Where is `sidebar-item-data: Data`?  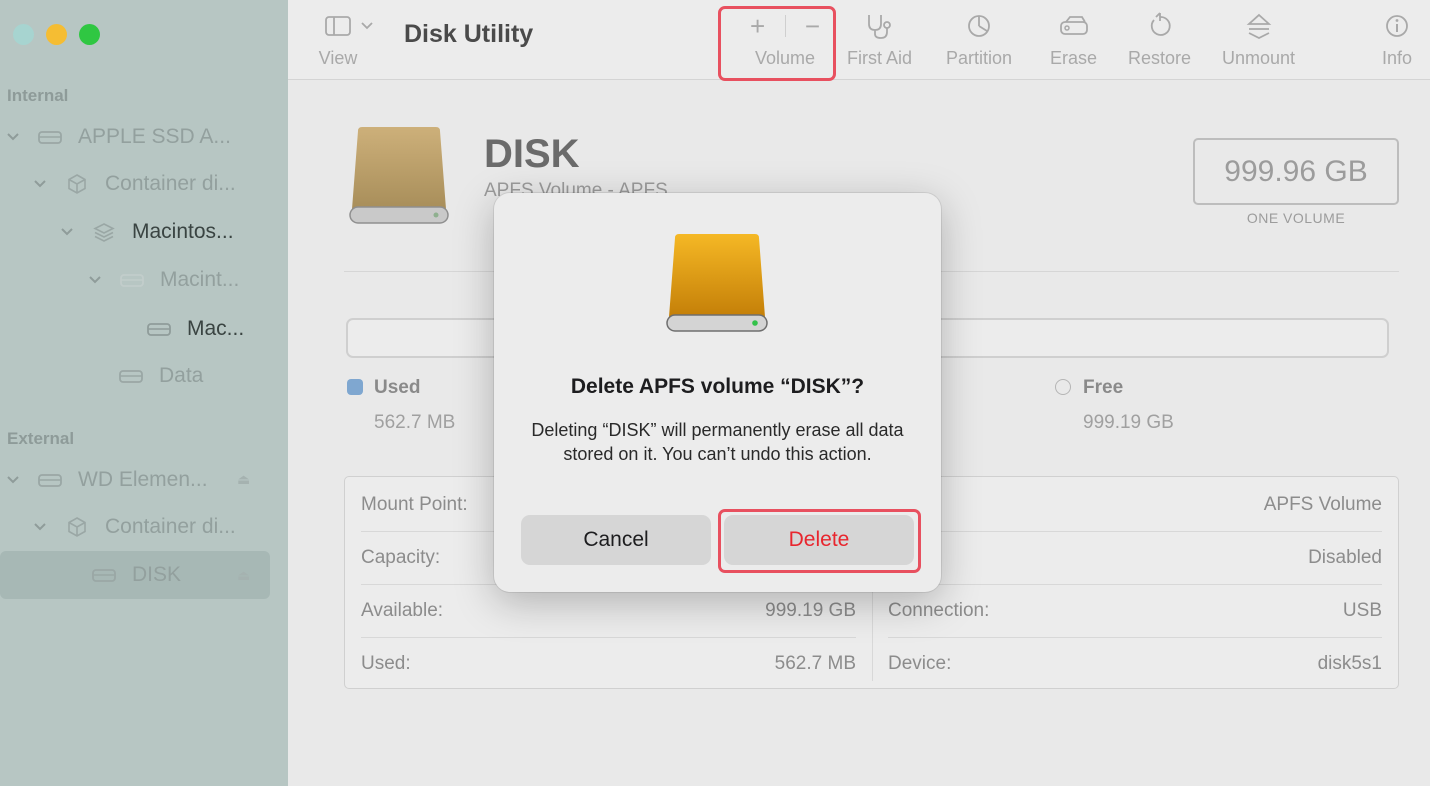 sidebar-item-data: Data is located at coordinates (160, 376).